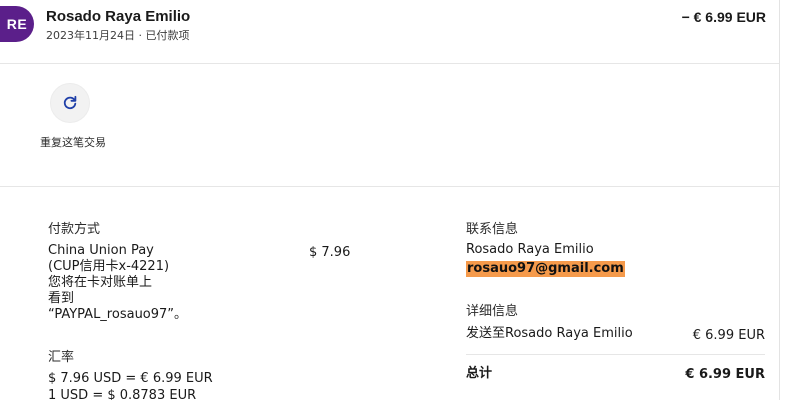 This screenshot has height=400, width=808. What do you see at coordinates (492, 229) in the screenshot?
I see `contact-info-heading: 联系信息` at bounding box center [492, 229].